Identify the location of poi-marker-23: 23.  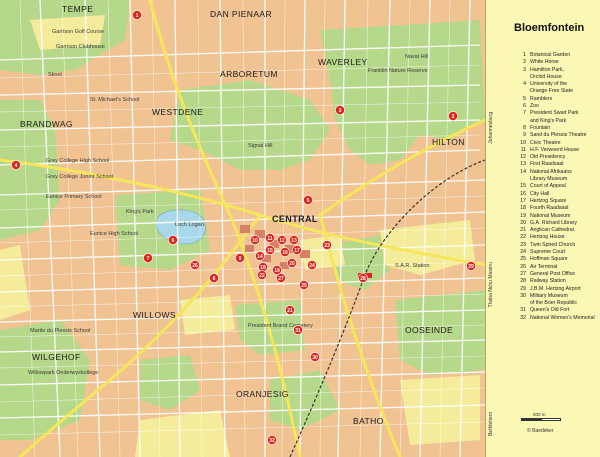
(327, 245).